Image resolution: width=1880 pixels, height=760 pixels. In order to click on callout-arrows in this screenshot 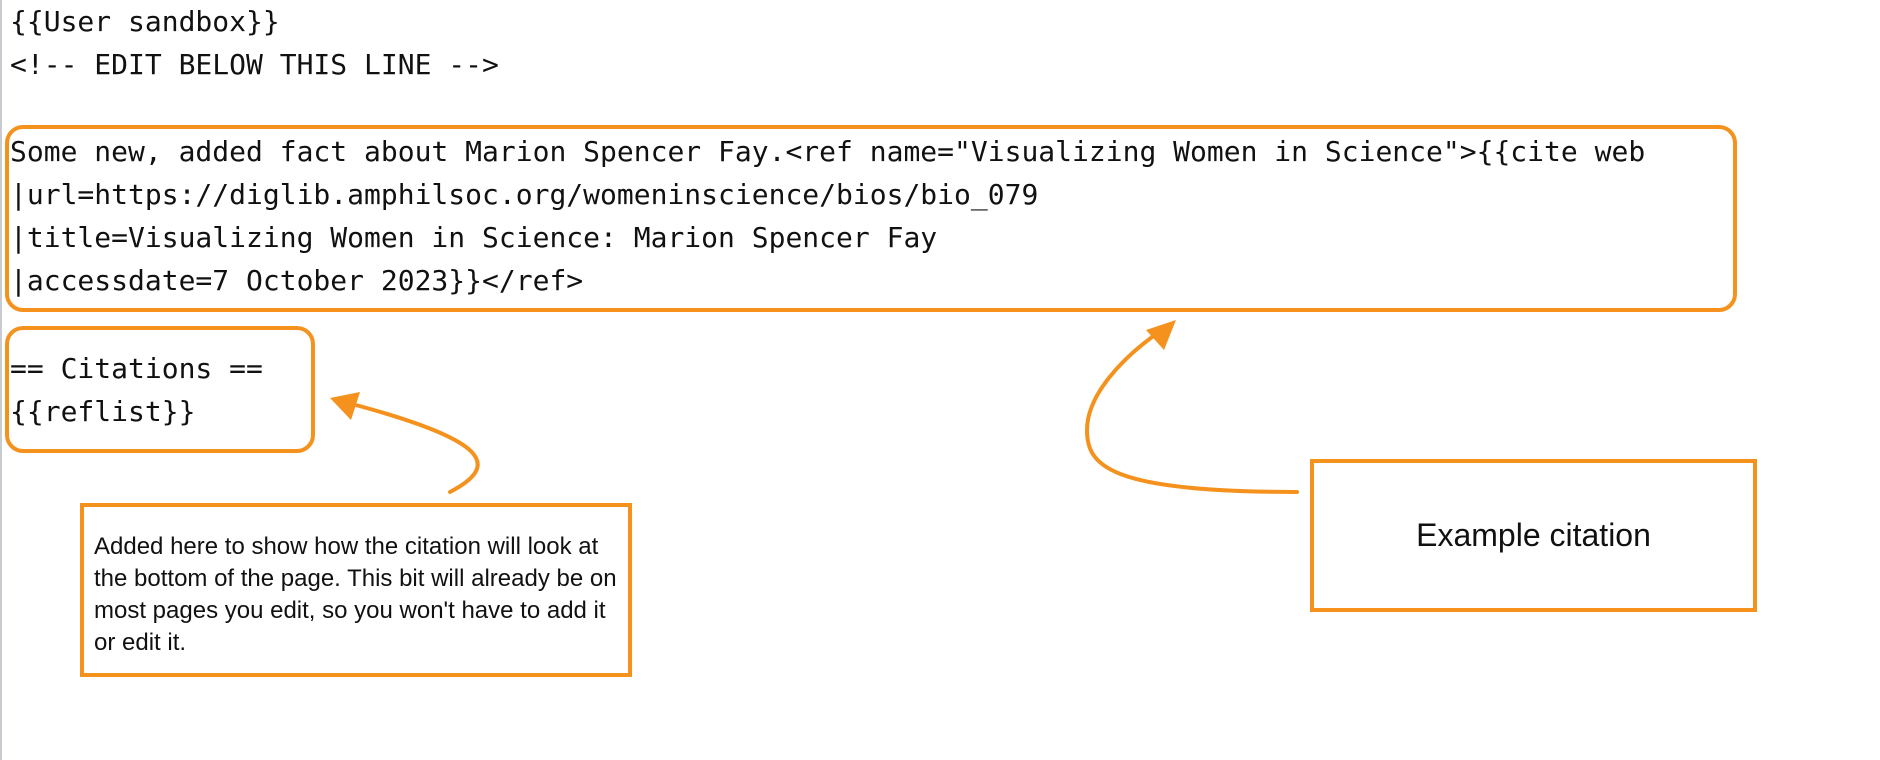, I will do `click(814, 407)`.